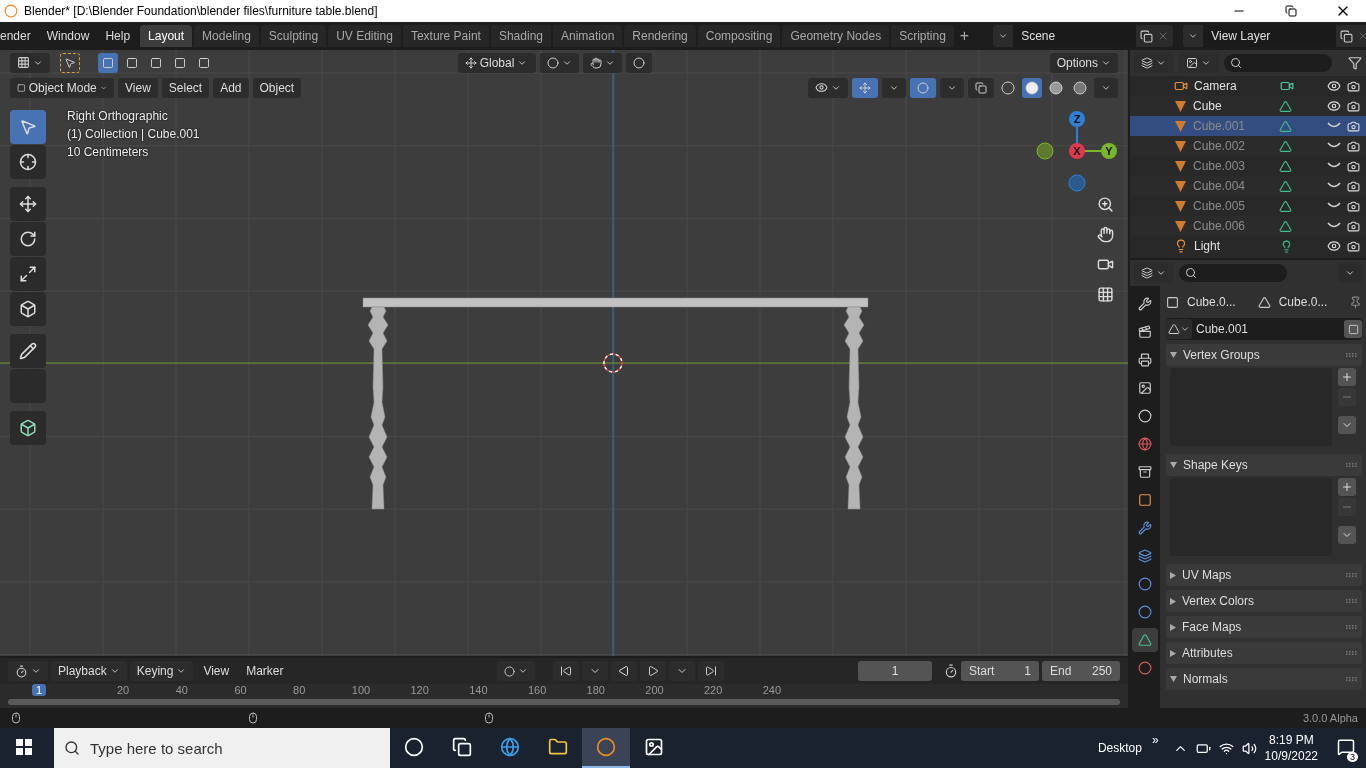 The width and height of the screenshot is (1366, 768). Describe the element at coordinates (118, 36) in the screenshot. I see `menu-item: Help` at that location.